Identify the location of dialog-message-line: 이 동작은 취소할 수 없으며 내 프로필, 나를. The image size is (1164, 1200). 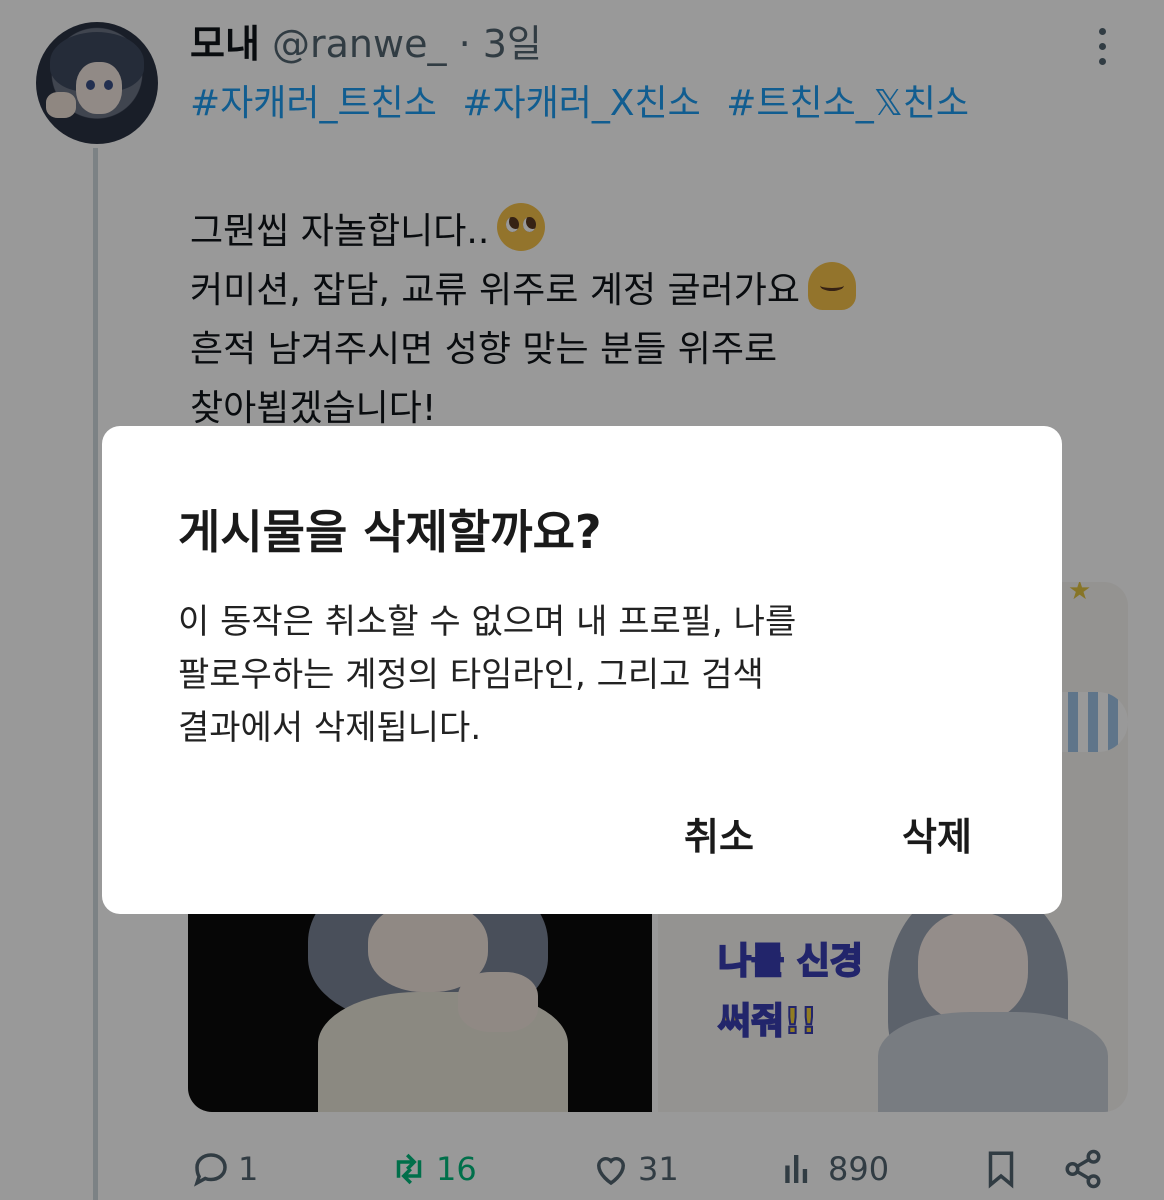
(487, 622).